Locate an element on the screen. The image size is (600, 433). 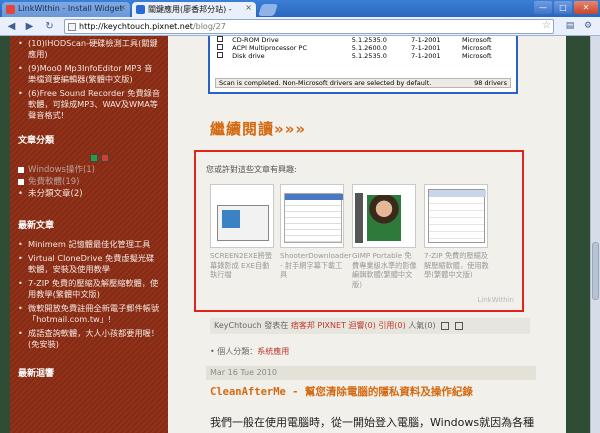
minimize-button: — is located at coordinates (543, 7).